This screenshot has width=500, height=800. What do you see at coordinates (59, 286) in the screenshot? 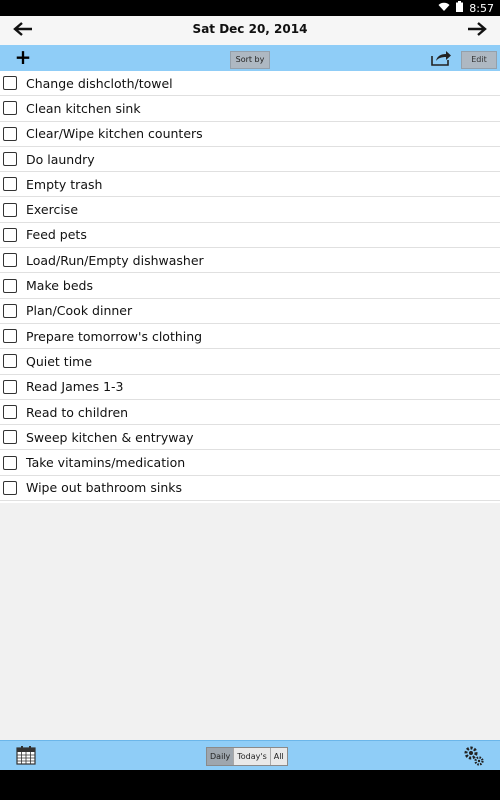
I see `task-label: Make beds` at bounding box center [59, 286].